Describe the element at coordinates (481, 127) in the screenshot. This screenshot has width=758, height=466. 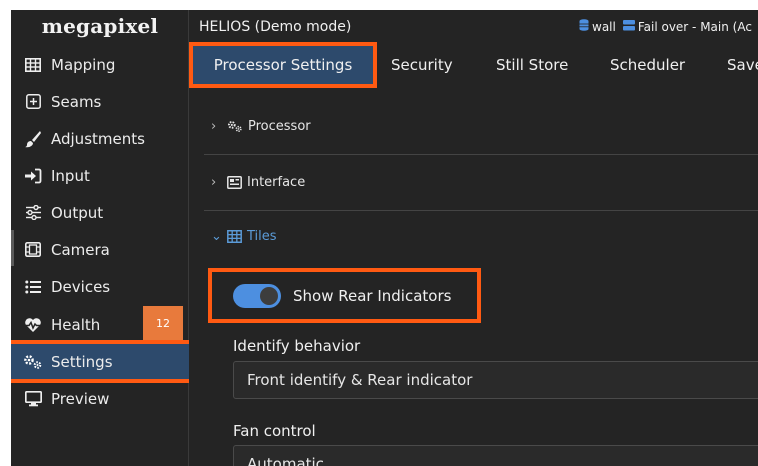
I see `section-processor: › Processor` at that location.